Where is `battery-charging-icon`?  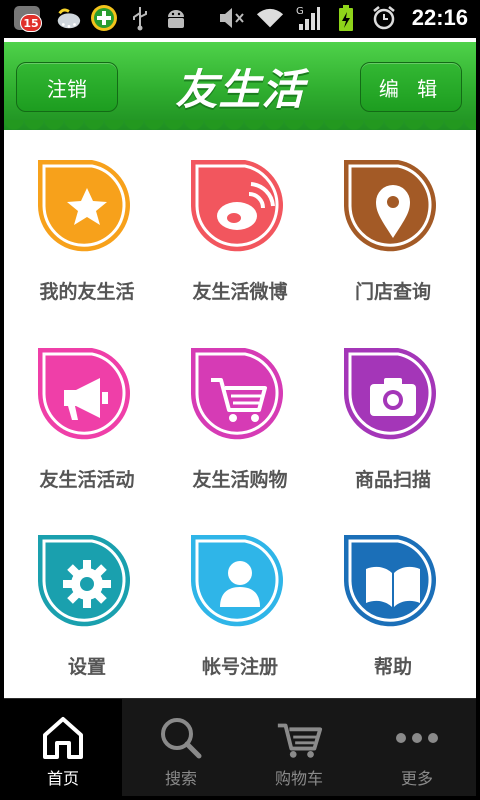
battery-charging-icon is located at coordinates (346, 18).